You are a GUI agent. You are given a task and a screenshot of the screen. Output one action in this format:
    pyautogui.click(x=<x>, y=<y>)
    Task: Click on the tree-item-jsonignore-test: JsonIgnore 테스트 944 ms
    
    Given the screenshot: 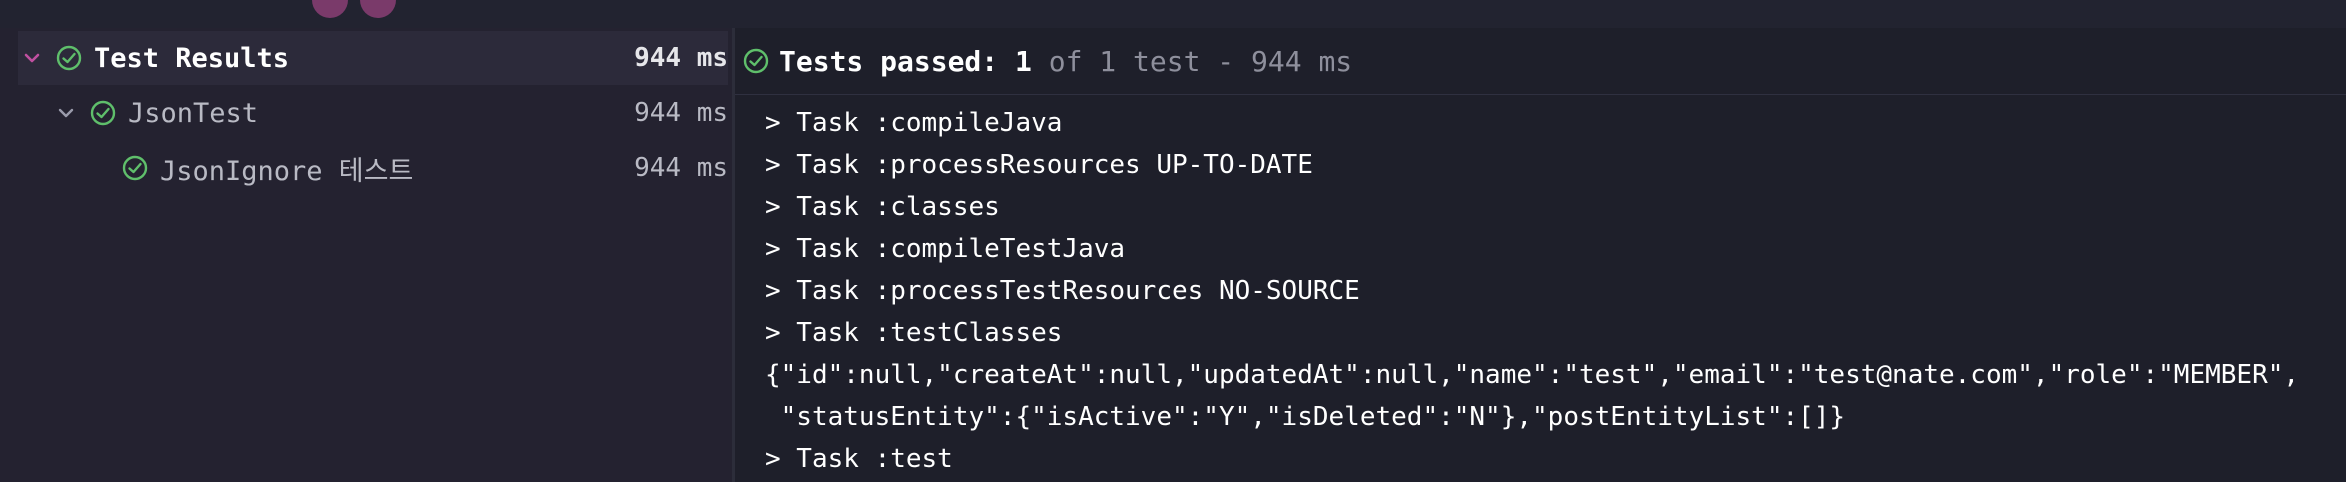 What is the action you would take?
    pyautogui.click(x=373, y=168)
    